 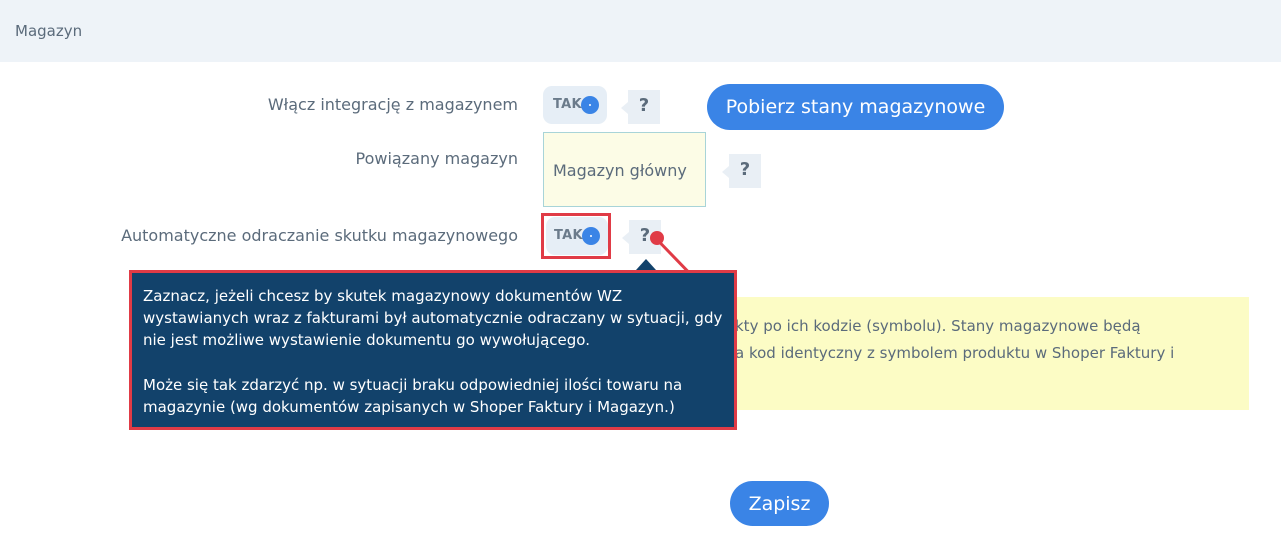 I want to click on tooltip-arrow, so click(x=646, y=264).